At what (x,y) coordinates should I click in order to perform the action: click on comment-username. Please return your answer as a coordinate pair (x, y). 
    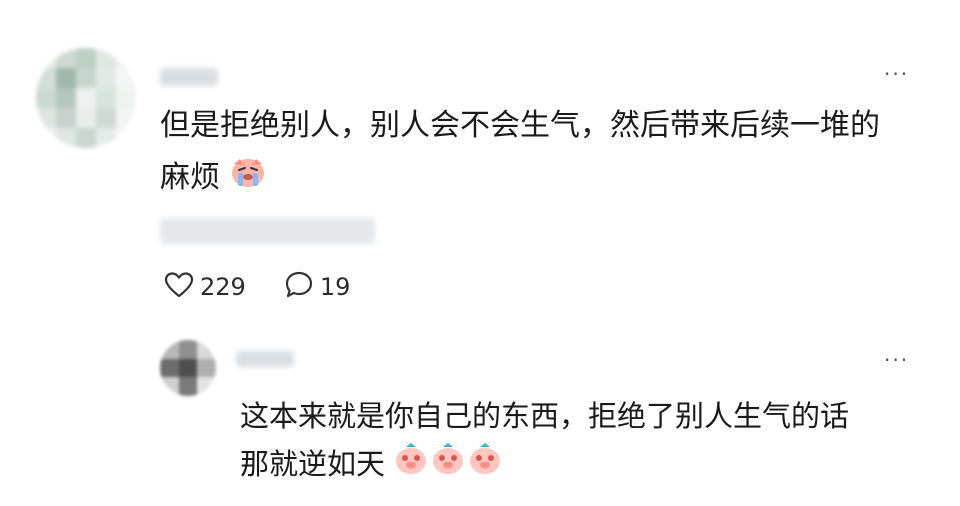
    Looking at the image, I should click on (189, 77).